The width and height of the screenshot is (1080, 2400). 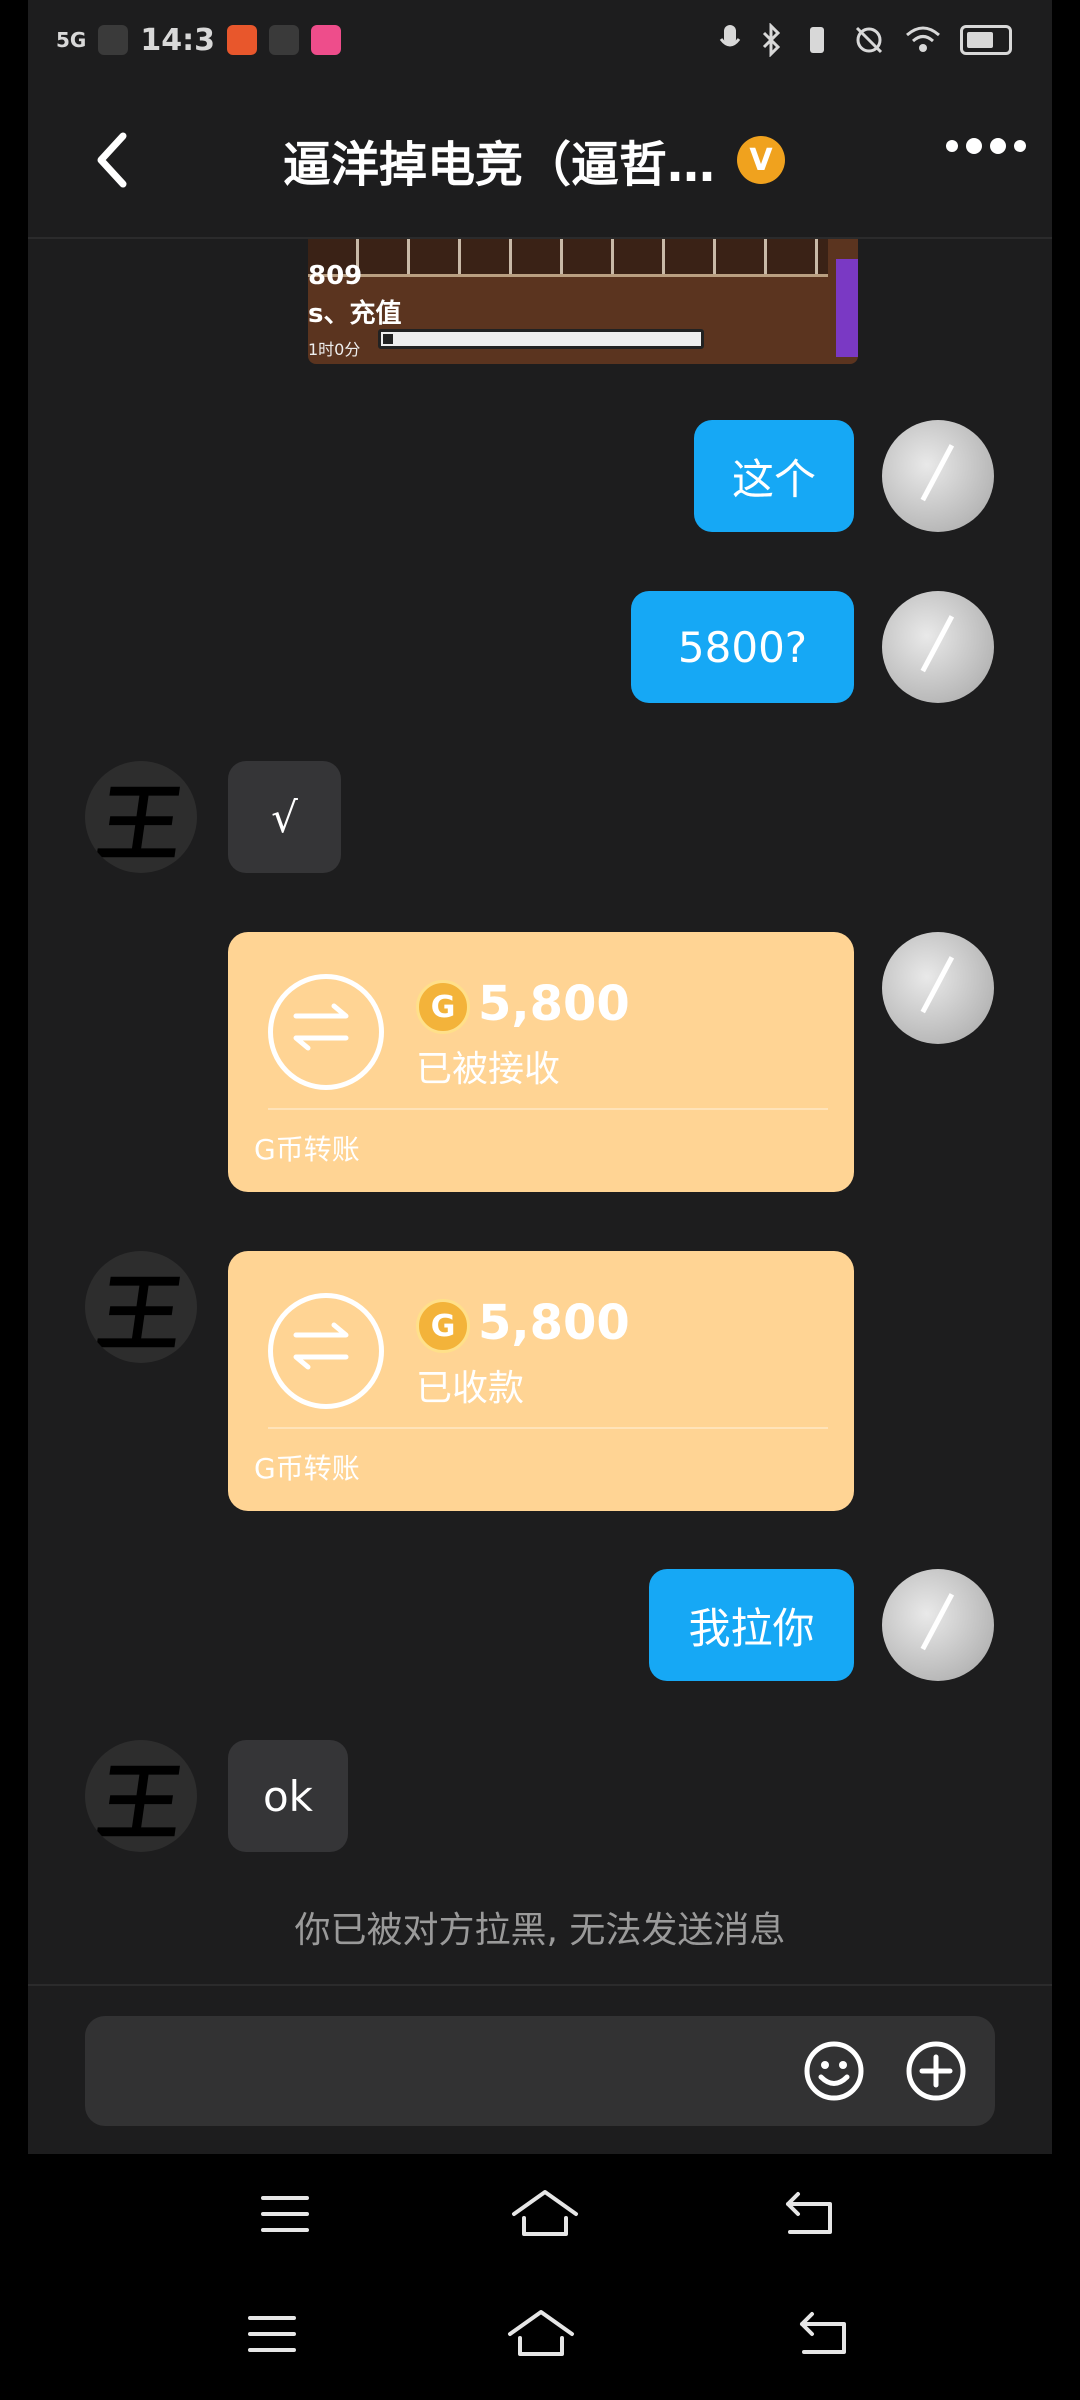 What do you see at coordinates (923, 39) in the screenshot?
I see `wifi-icon` at bounding box center [923, 39].